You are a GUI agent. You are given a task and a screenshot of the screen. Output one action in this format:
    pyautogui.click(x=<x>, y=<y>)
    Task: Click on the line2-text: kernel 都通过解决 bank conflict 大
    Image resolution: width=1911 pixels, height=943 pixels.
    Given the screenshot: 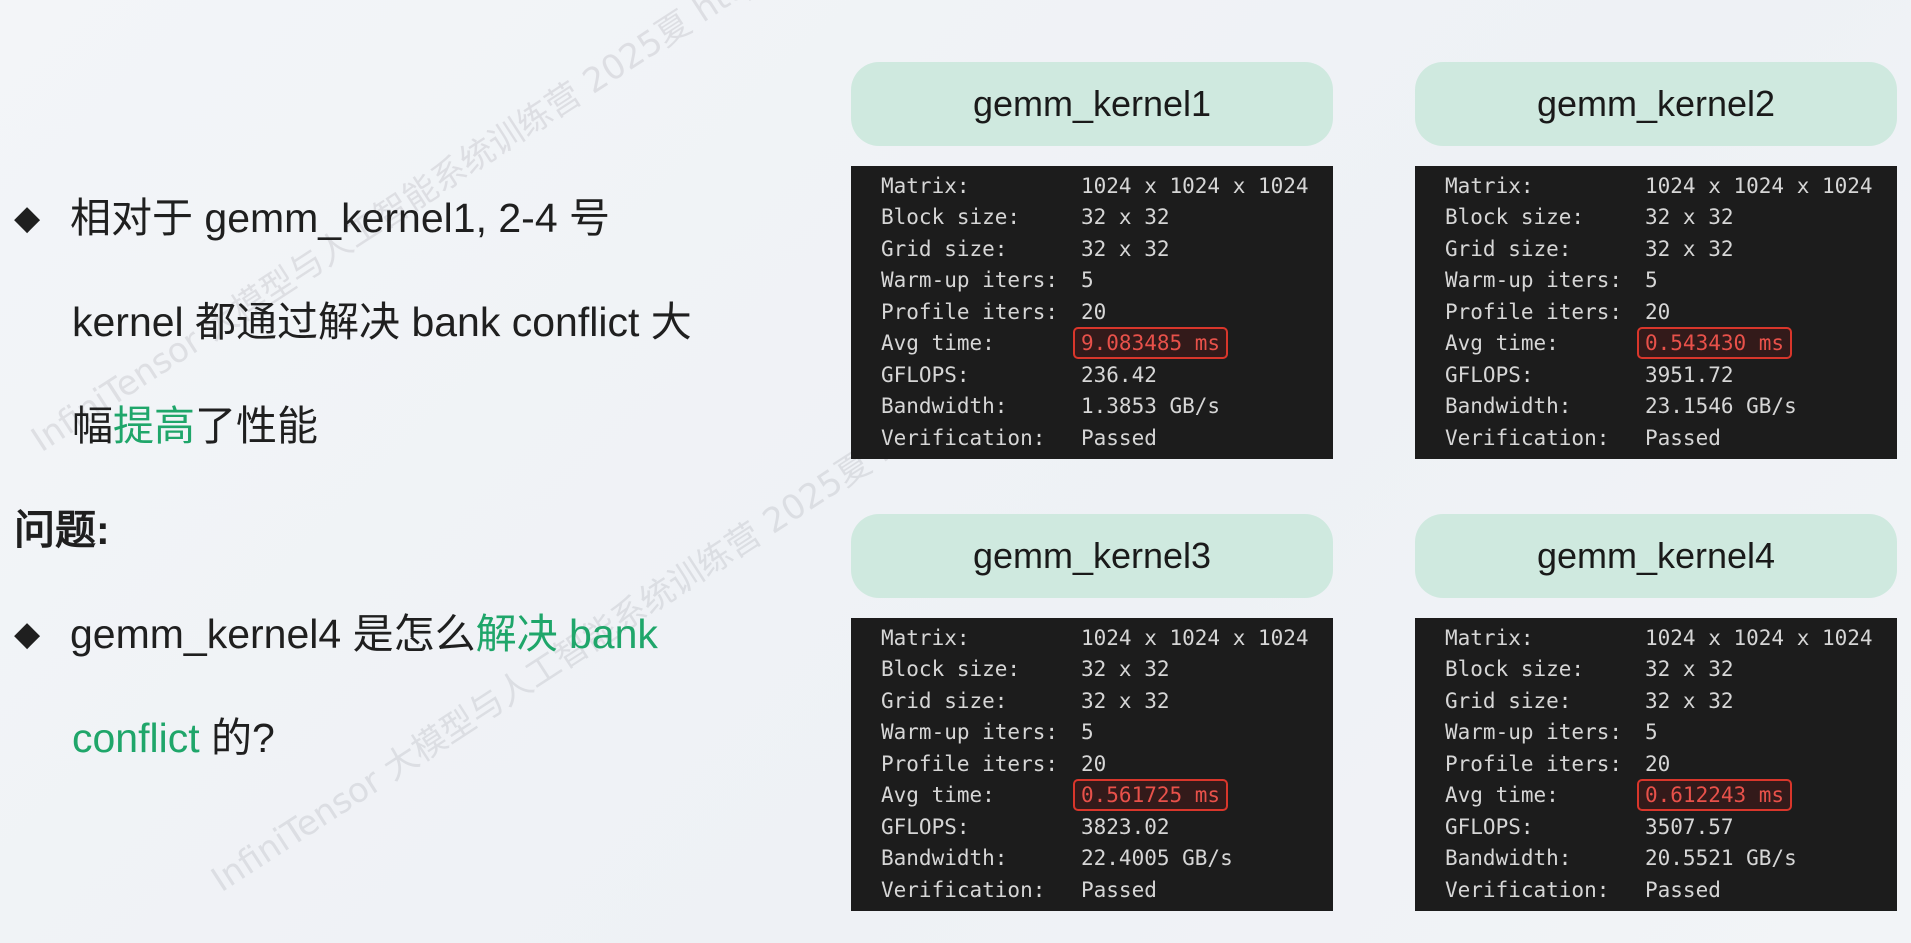 What is the action you would take?
    pyautogui.click(x=382, y=322)
    